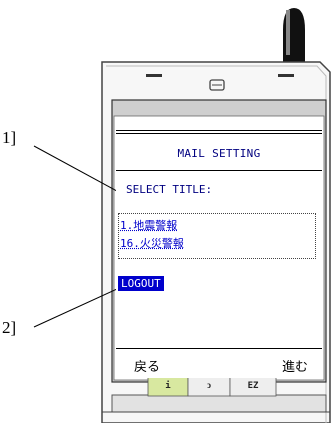  What do you see at coordinates (154, 75) in the screenshot?
I see `speaker-left-slot` at bounding box center [154, 75].